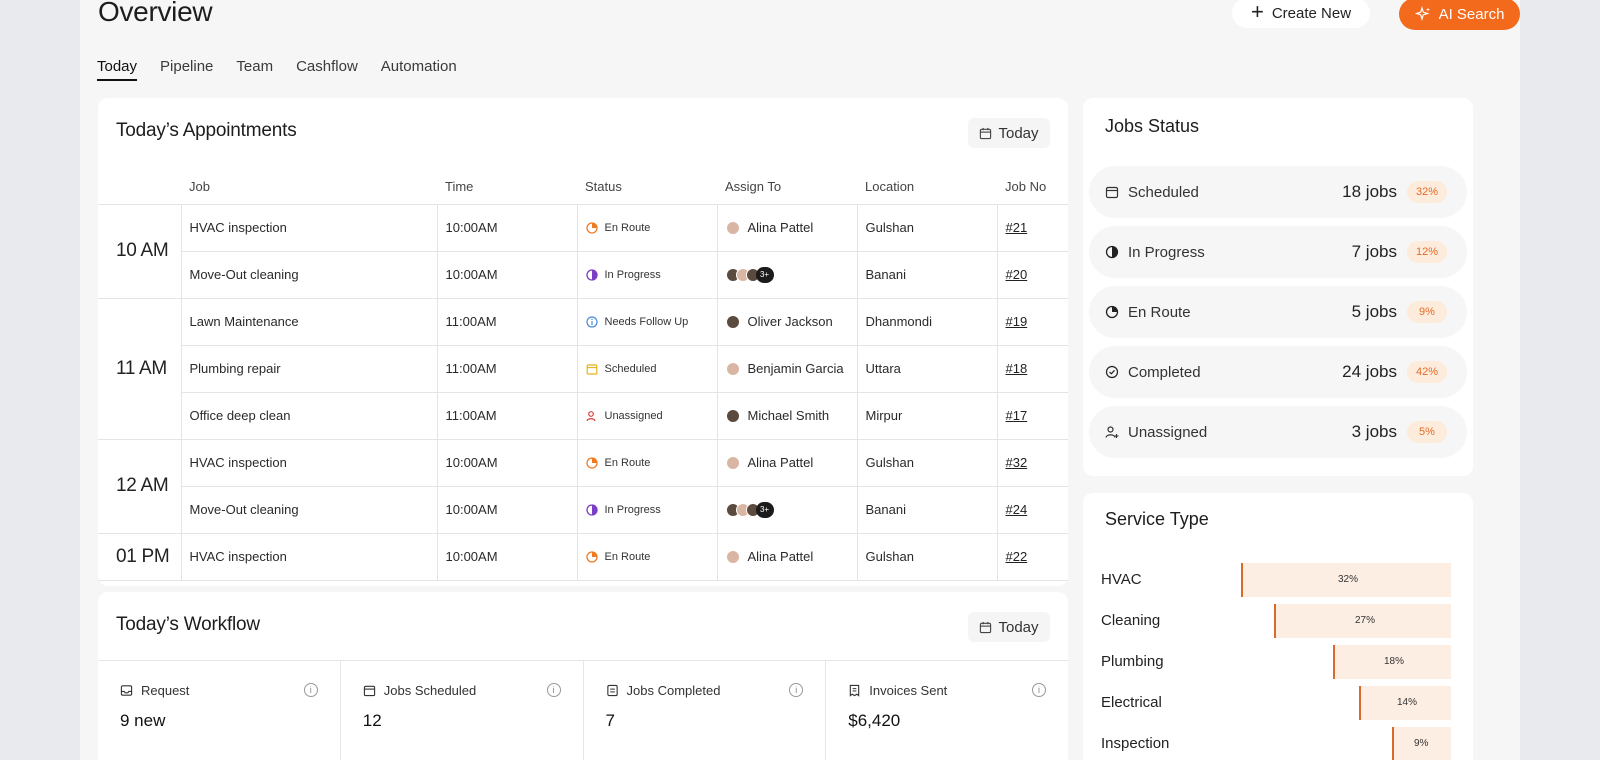  What do you see at coordinates (506, 415) in the screenshot?
I see `time-cell: 11:00AM` at bounding box center [506, 415].